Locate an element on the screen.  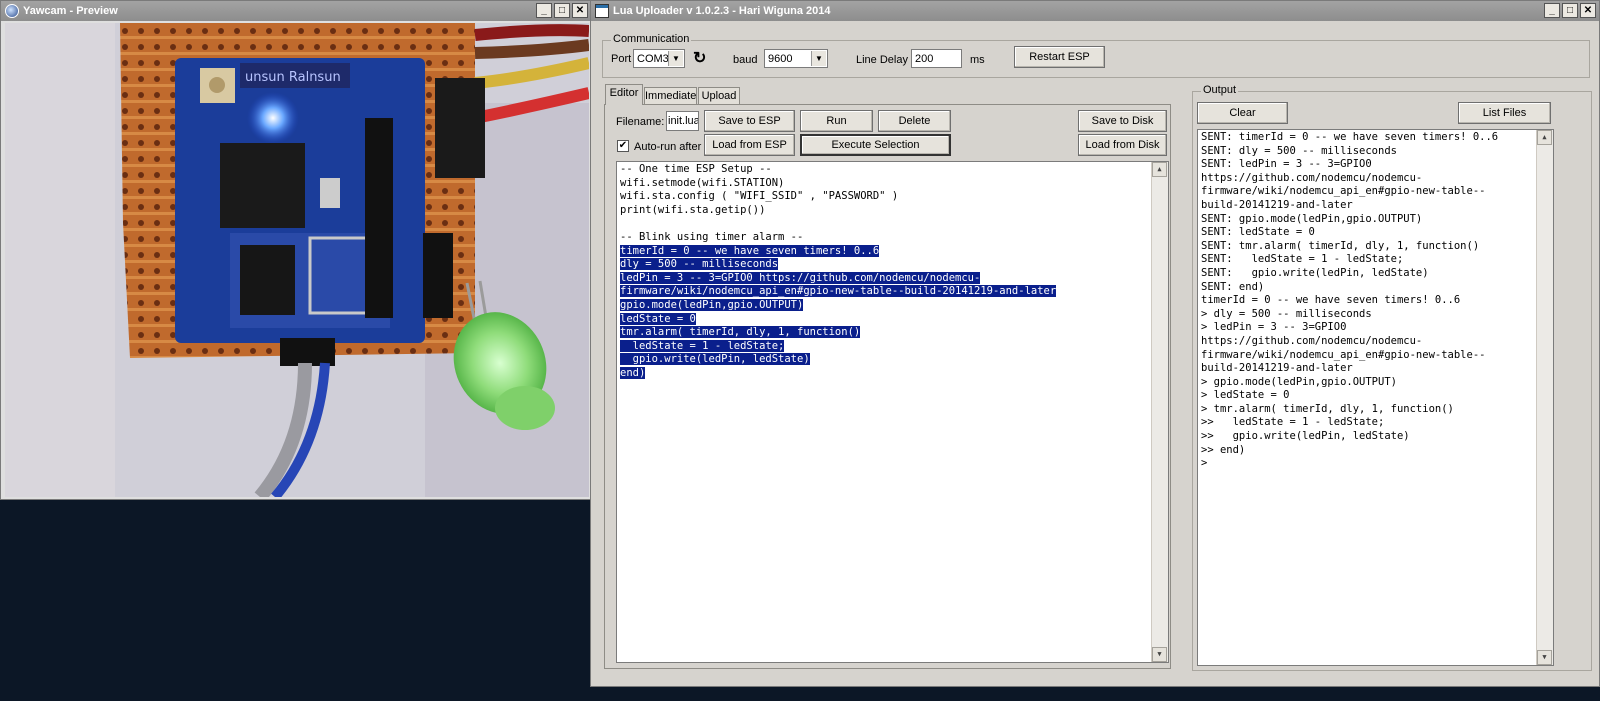
load-from-disk-button: Load from Disk is located at coordinates (1122, 145).